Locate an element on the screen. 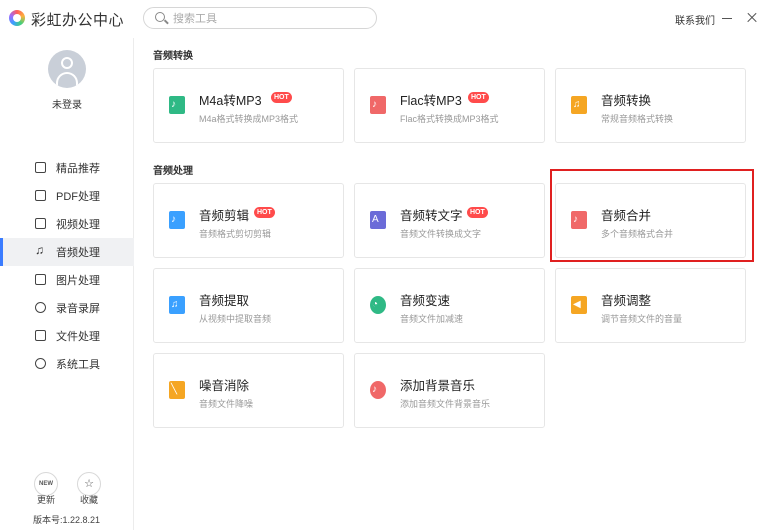 The width and height of the screenshot is (770, 530). sidebar-item-image: 图片处理 is located at coordinates (67, 280).